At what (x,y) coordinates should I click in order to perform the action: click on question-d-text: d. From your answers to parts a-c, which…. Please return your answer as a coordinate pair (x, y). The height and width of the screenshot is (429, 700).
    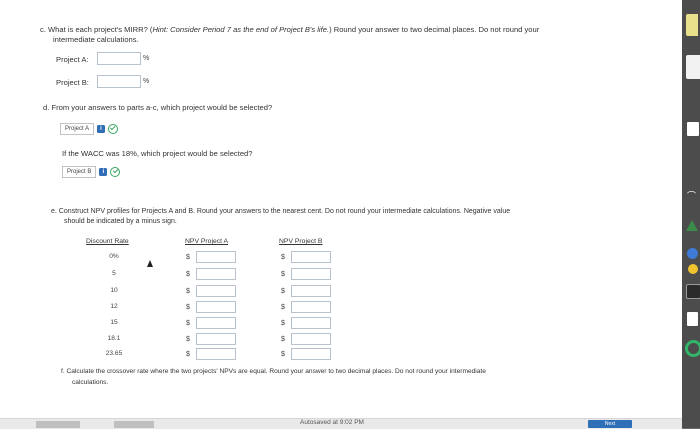
    Looking at the image, I should click on (158, 107).